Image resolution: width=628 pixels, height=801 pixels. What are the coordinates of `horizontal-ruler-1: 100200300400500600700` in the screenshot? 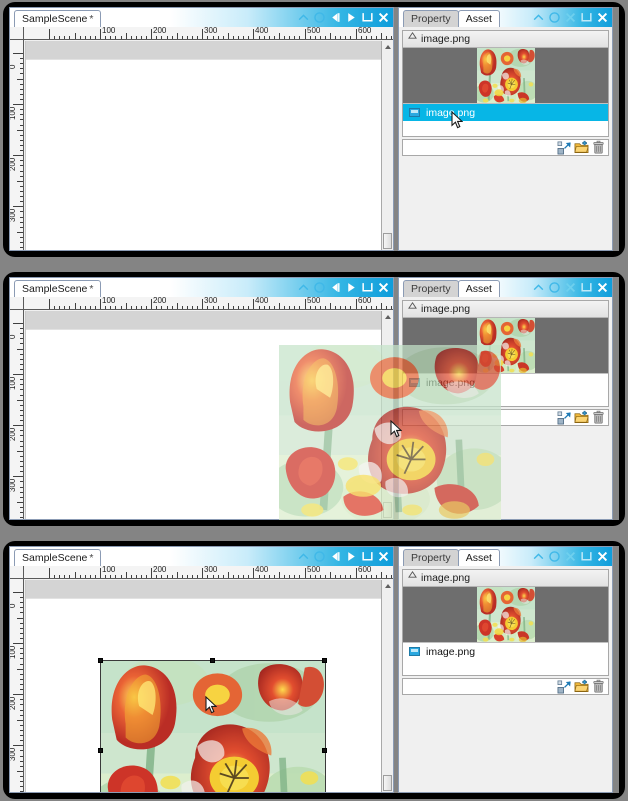 It's located at (208, 33).